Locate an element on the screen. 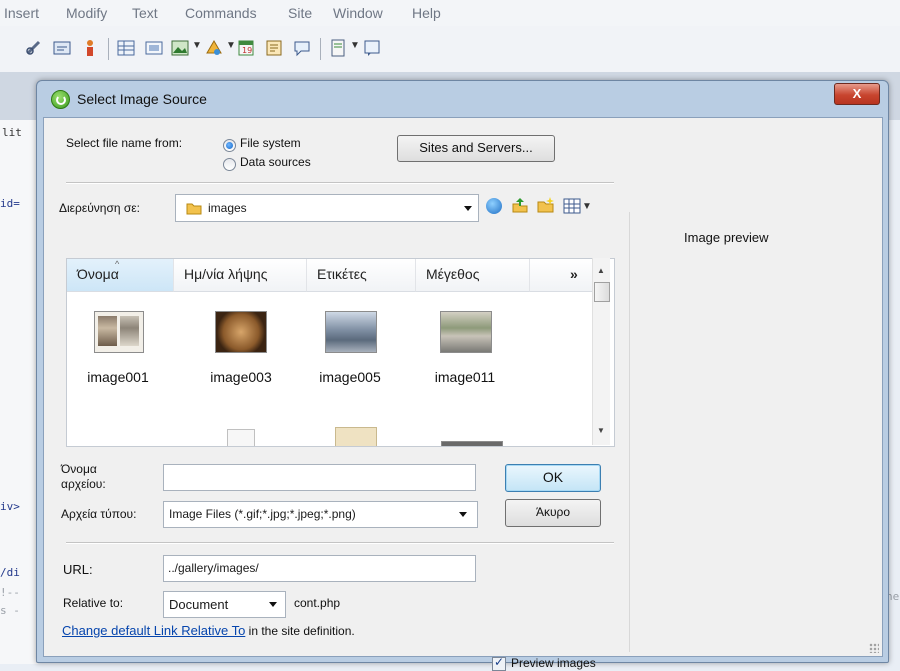 The width and height of the screenshot is (900, 671). view-menu-icon is located at coordinates (572, 206).